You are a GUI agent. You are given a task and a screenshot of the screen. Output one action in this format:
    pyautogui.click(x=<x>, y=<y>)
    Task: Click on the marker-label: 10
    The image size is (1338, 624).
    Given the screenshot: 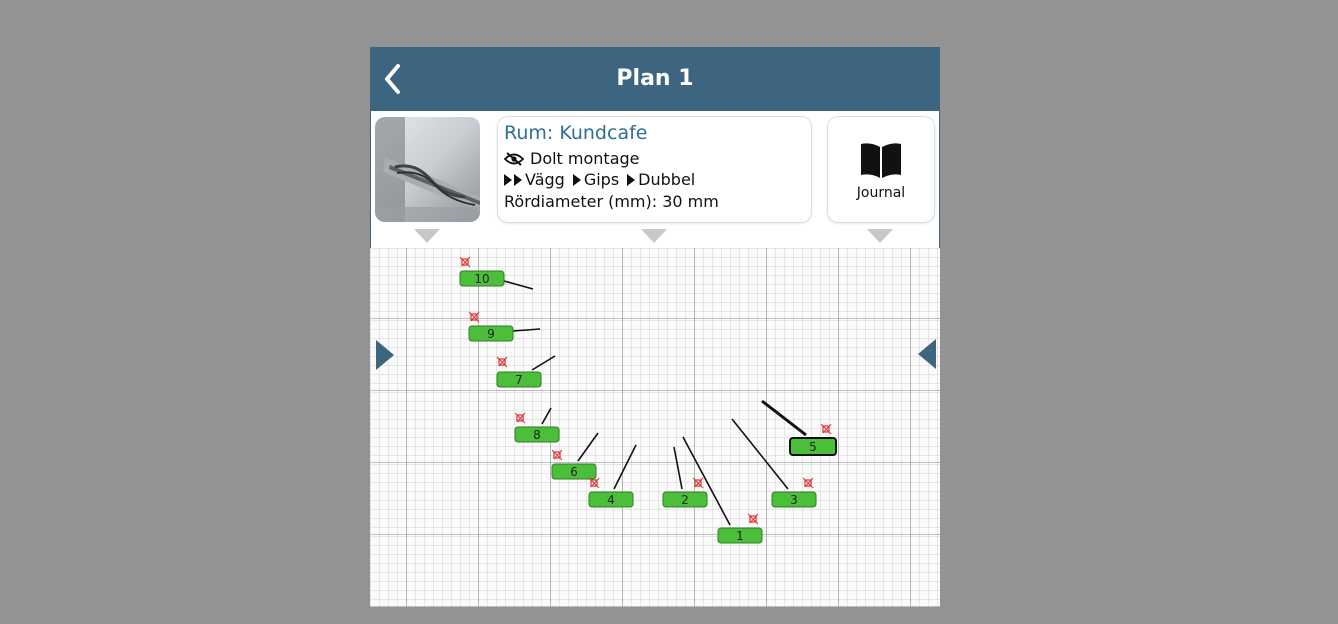 What is the action you would take?
    pyautogui.click(x=481, y=279)
    